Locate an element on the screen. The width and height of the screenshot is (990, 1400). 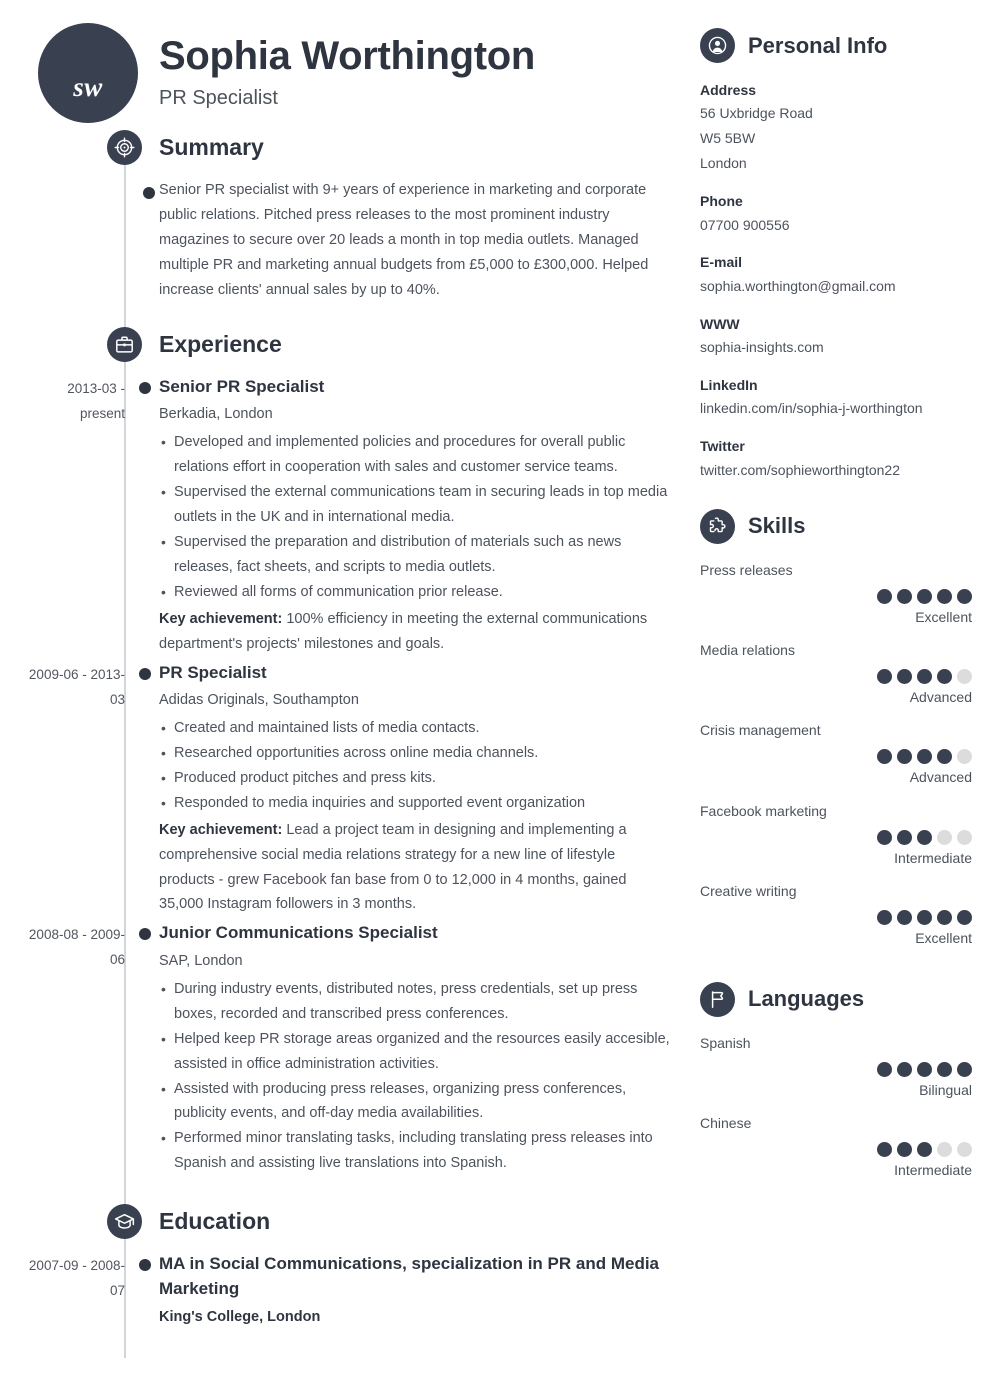
entry-company: Adidas Originals, Southampton is located at coordinates (259, 700).